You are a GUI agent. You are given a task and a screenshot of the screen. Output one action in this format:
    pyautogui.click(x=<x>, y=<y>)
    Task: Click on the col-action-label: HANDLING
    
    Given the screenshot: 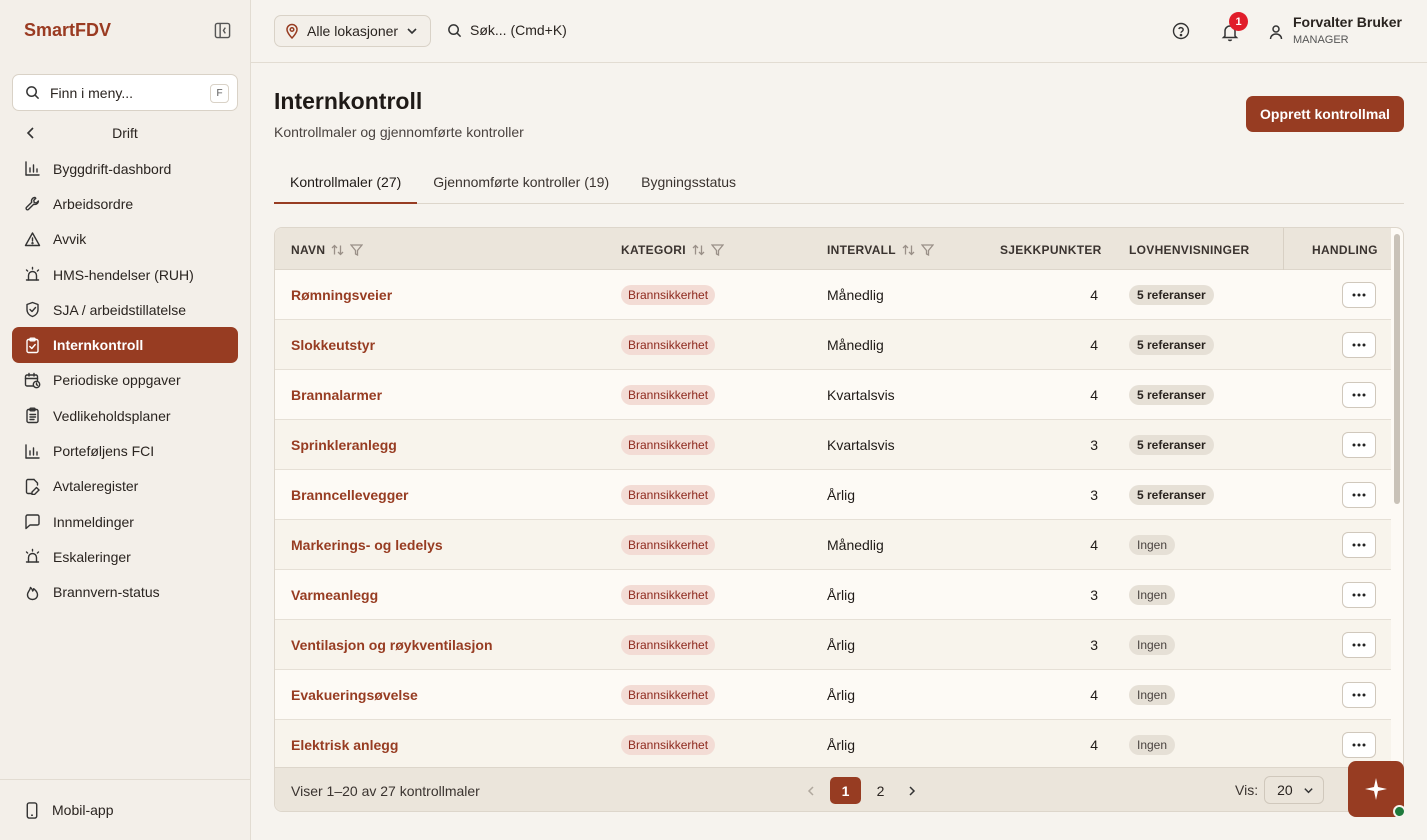 What is the action you would take?
    pyautogui.click(x=1345, y=250)
    